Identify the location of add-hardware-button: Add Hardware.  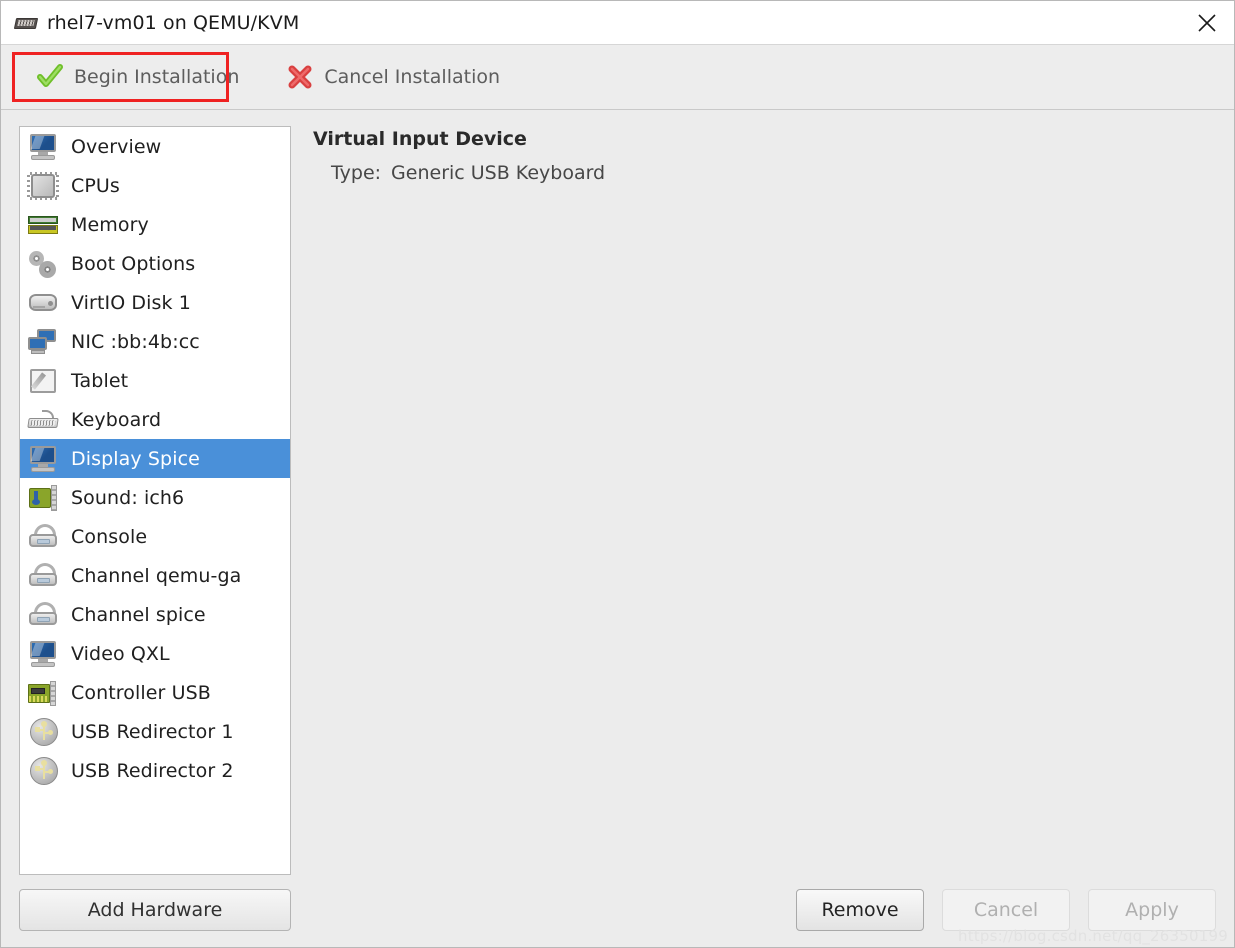
(155, 910).